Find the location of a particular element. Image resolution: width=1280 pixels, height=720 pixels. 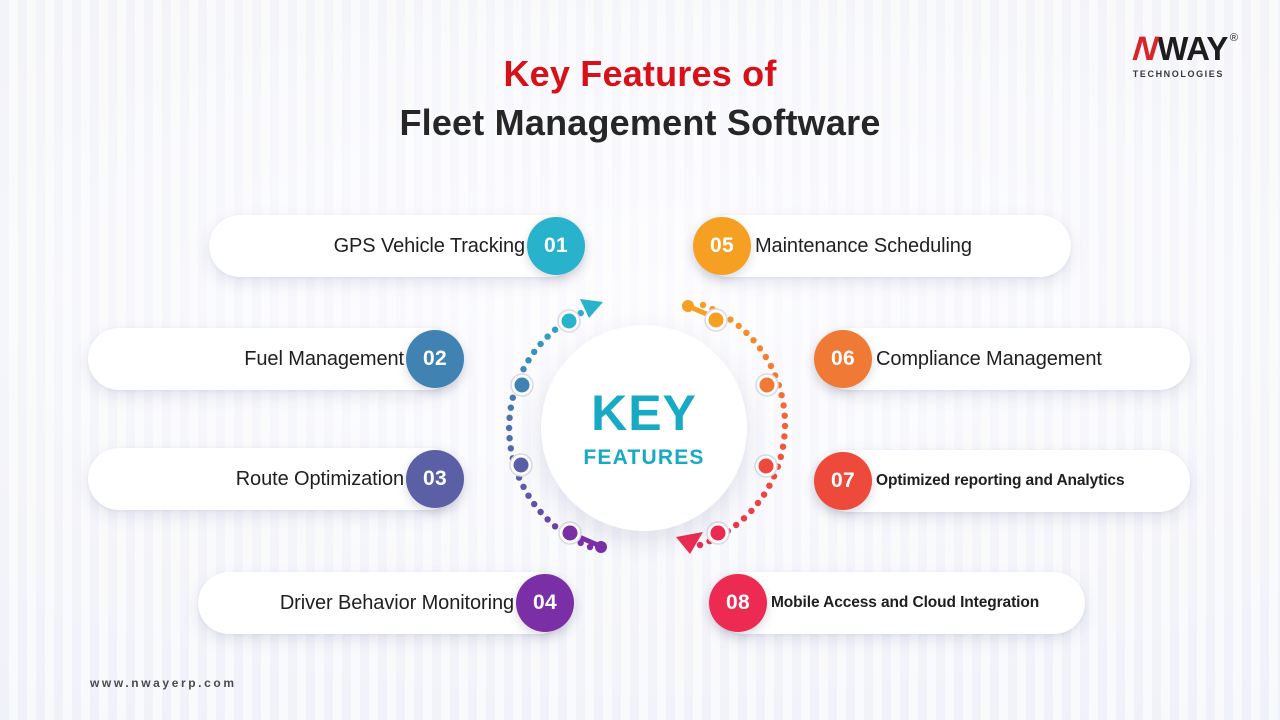

feature-label-04: Driver Behavior Monitoring is located at coordinates (396, 602).